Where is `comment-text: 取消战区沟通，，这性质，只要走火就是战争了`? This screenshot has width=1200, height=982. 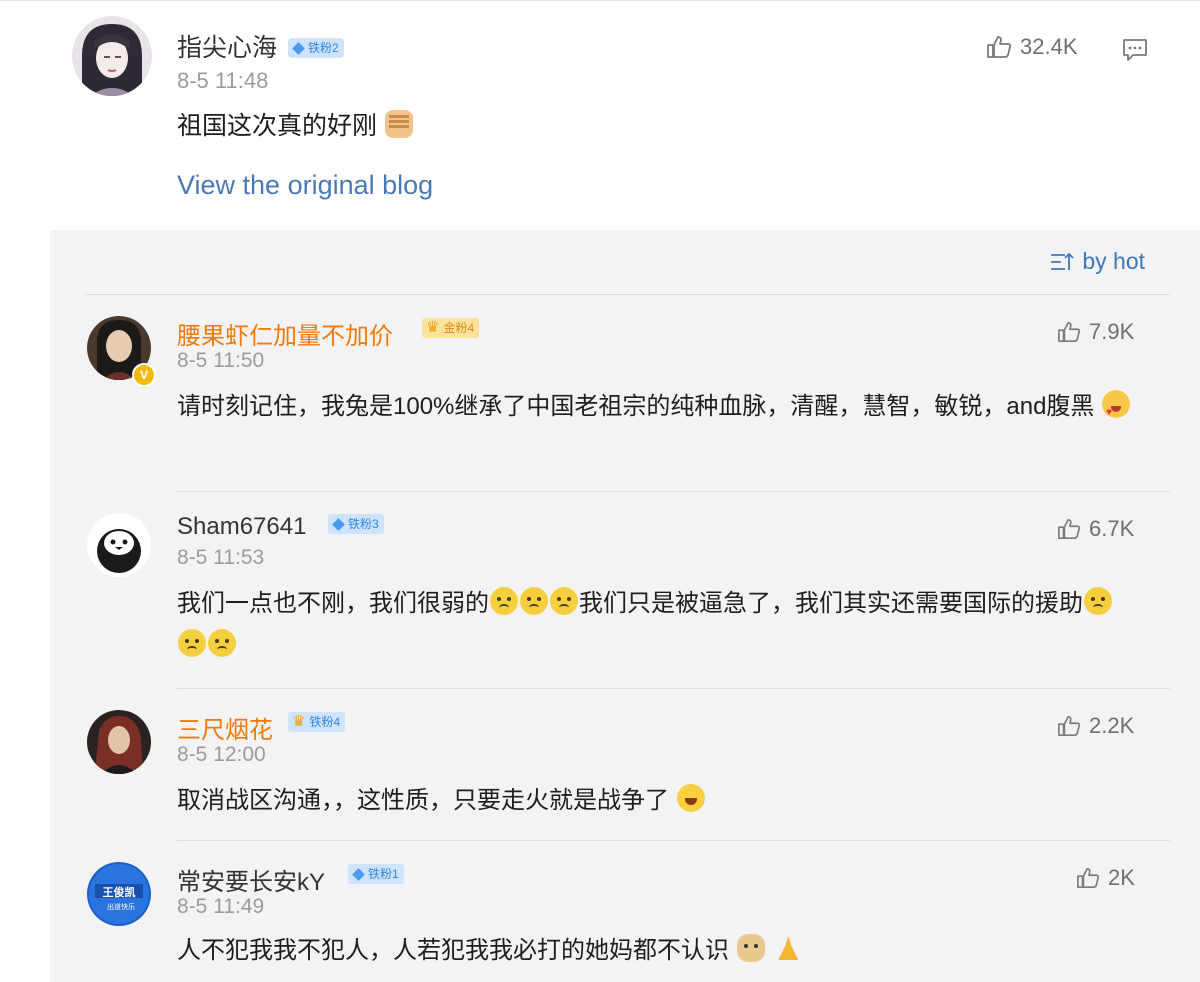 comment-text: 取消战区沟通，，这性质，只要走火就是战争了 is located at coordinates (657, 801).